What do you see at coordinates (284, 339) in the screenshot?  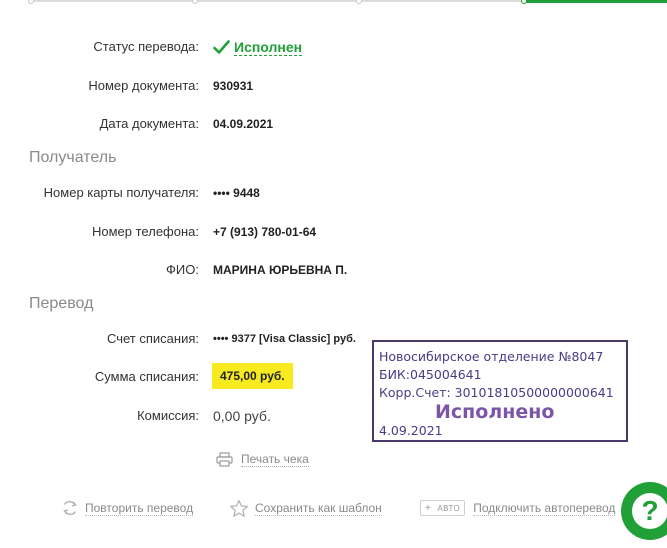 I see `account-value: •••• 9377 [Visa Classic] руб.` at bounding box center [284, 339].